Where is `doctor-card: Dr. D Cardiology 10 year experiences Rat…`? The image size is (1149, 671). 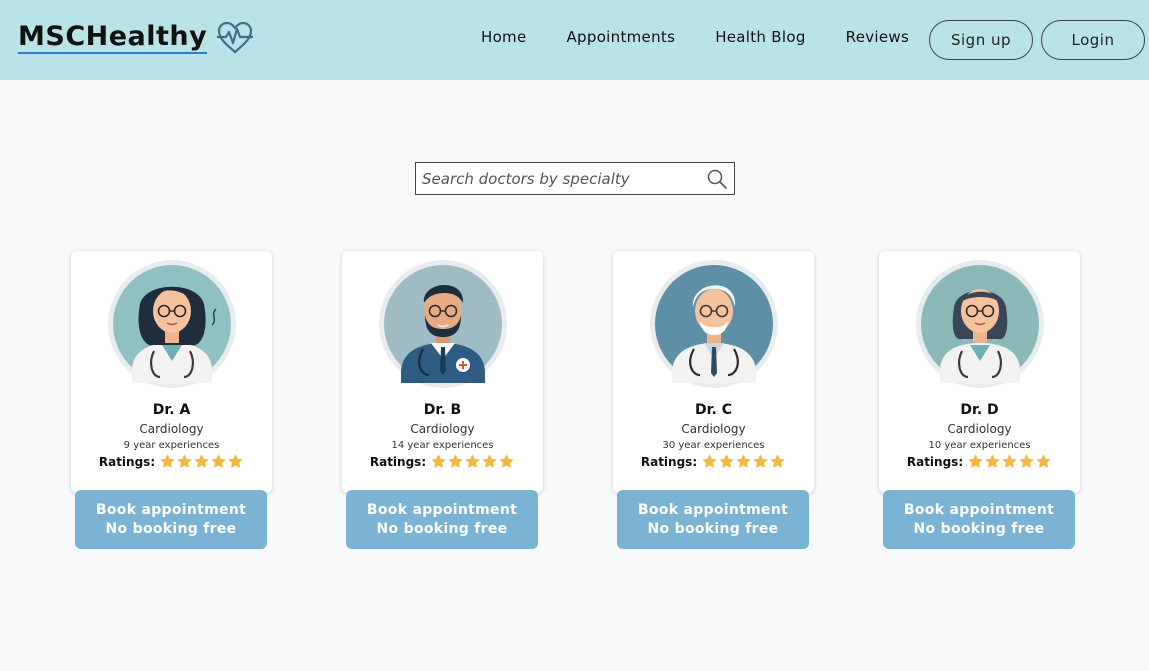 doctor-card: Dr. D Cardiology 10 year experiences Rat… is located at coordinates (979, 372).